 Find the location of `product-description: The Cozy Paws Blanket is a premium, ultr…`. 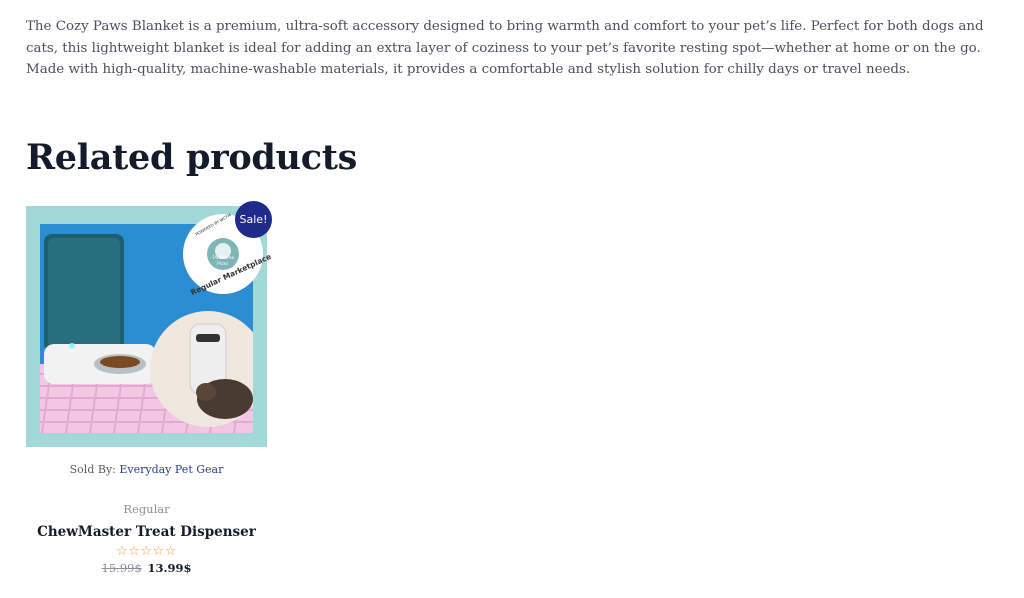

product-description: The Cozy Paws Blanket is a premium, ultr… is located at coordinates (505, 48).